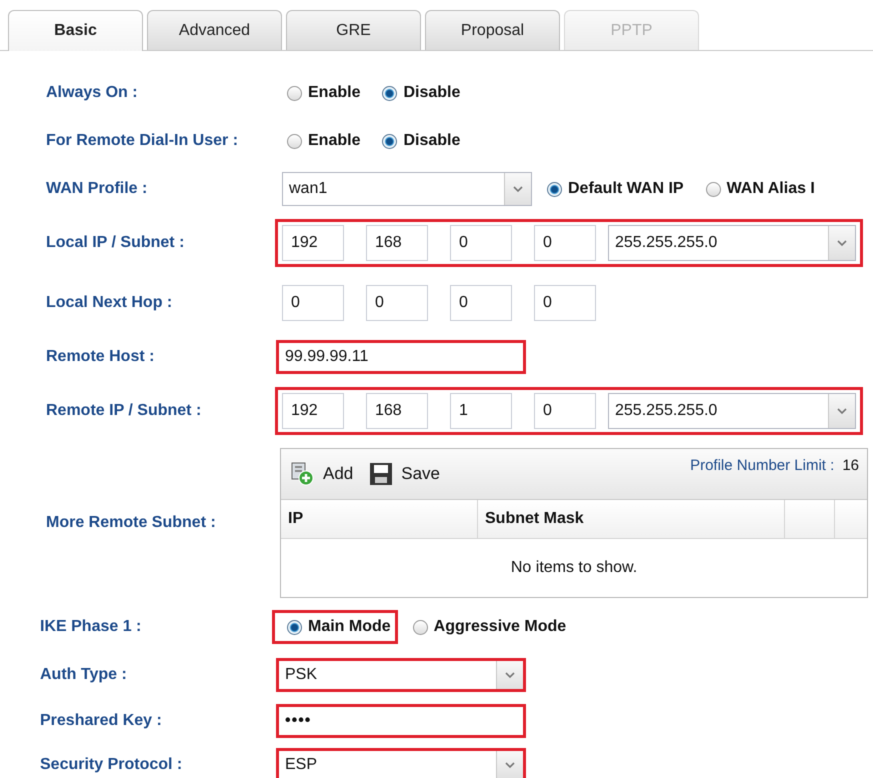 The width and height of the screenshot is (873, 778). I want to click on column-header: Subnet Mask, so click(631, 519).